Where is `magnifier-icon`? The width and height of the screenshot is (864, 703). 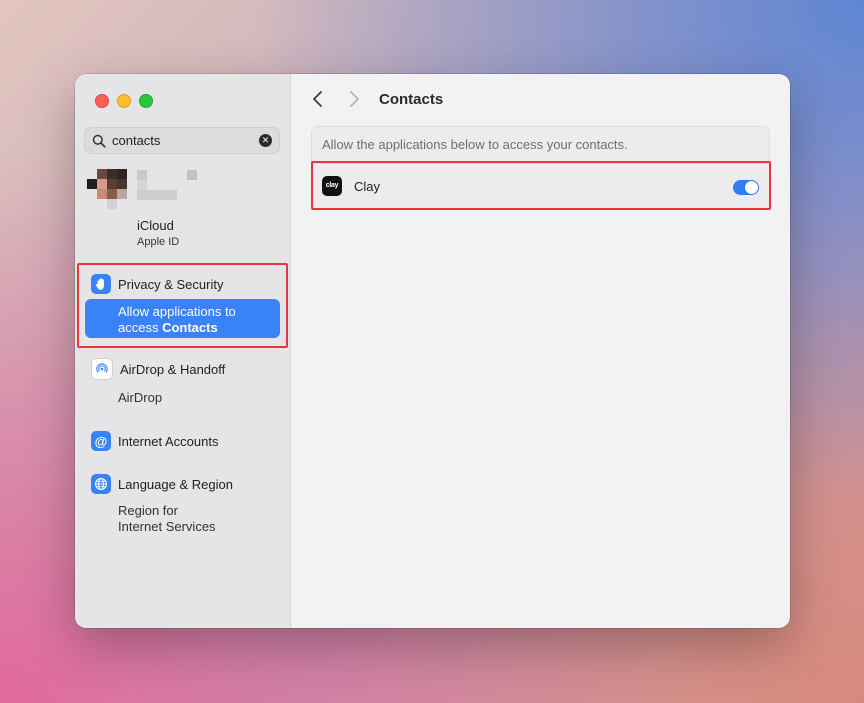 magnifier-icon is located at coordinates (99, 141).